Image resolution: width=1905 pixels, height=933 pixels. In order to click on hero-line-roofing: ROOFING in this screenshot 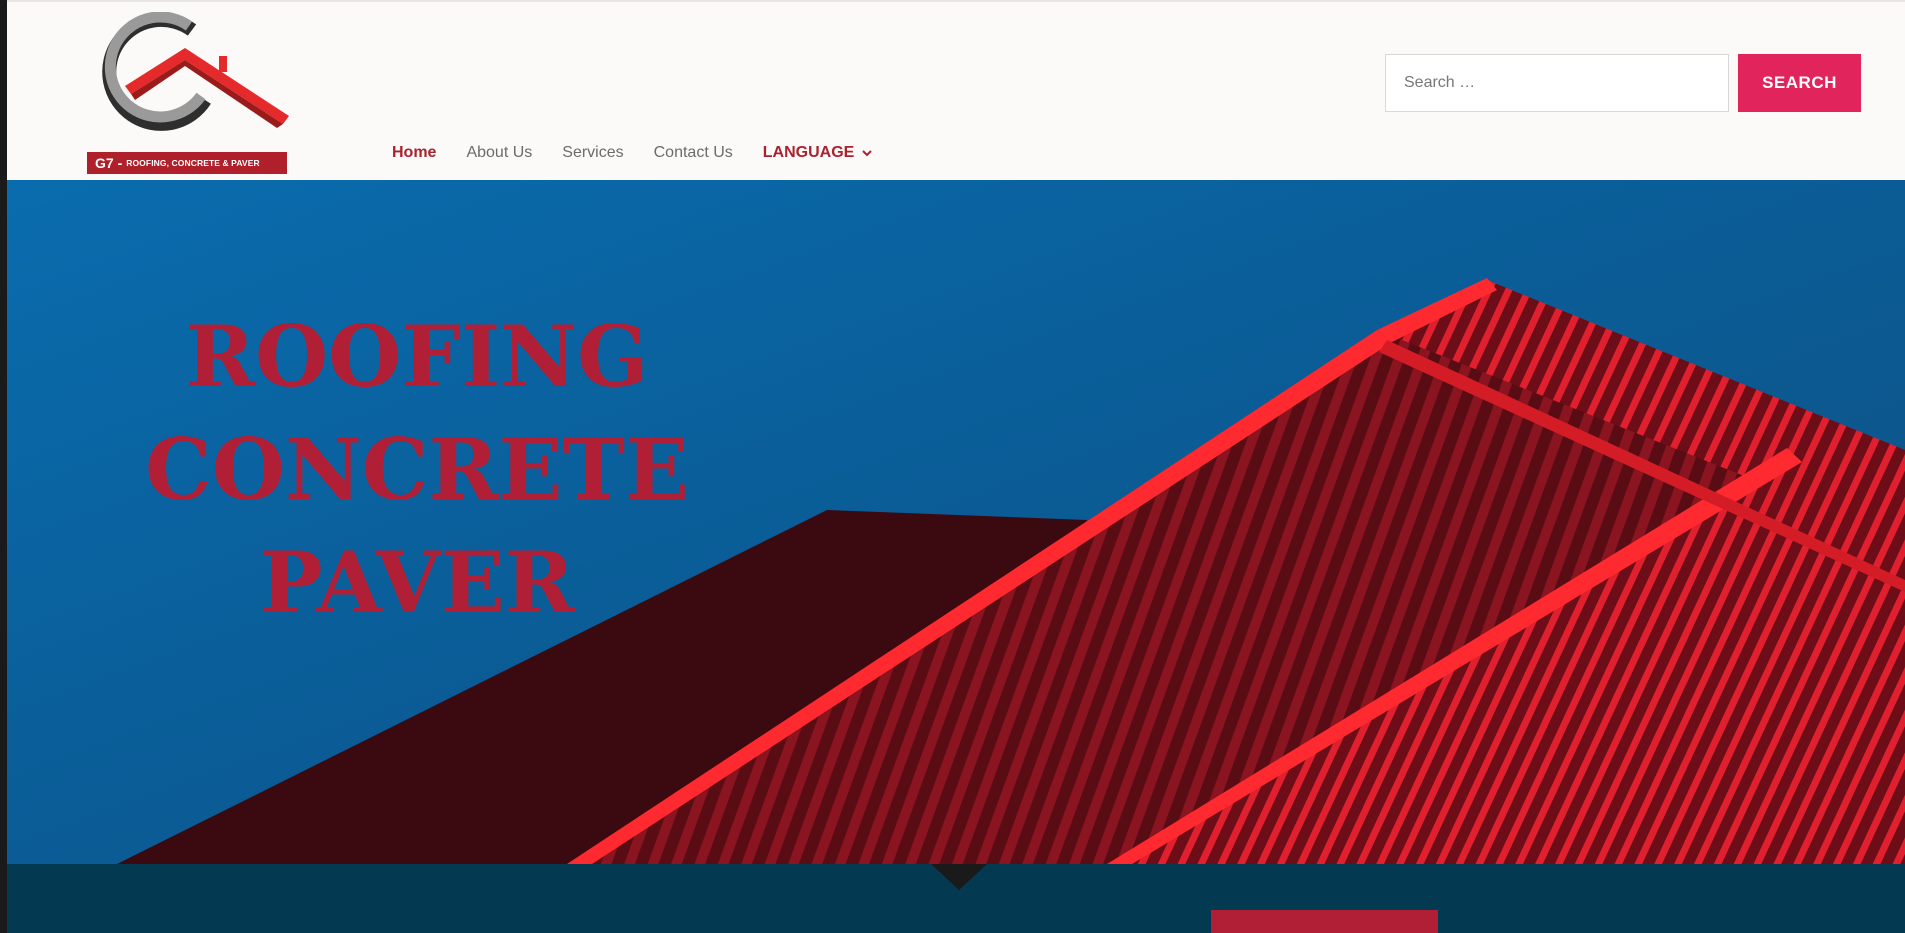, I will do `click(417, 356)`.